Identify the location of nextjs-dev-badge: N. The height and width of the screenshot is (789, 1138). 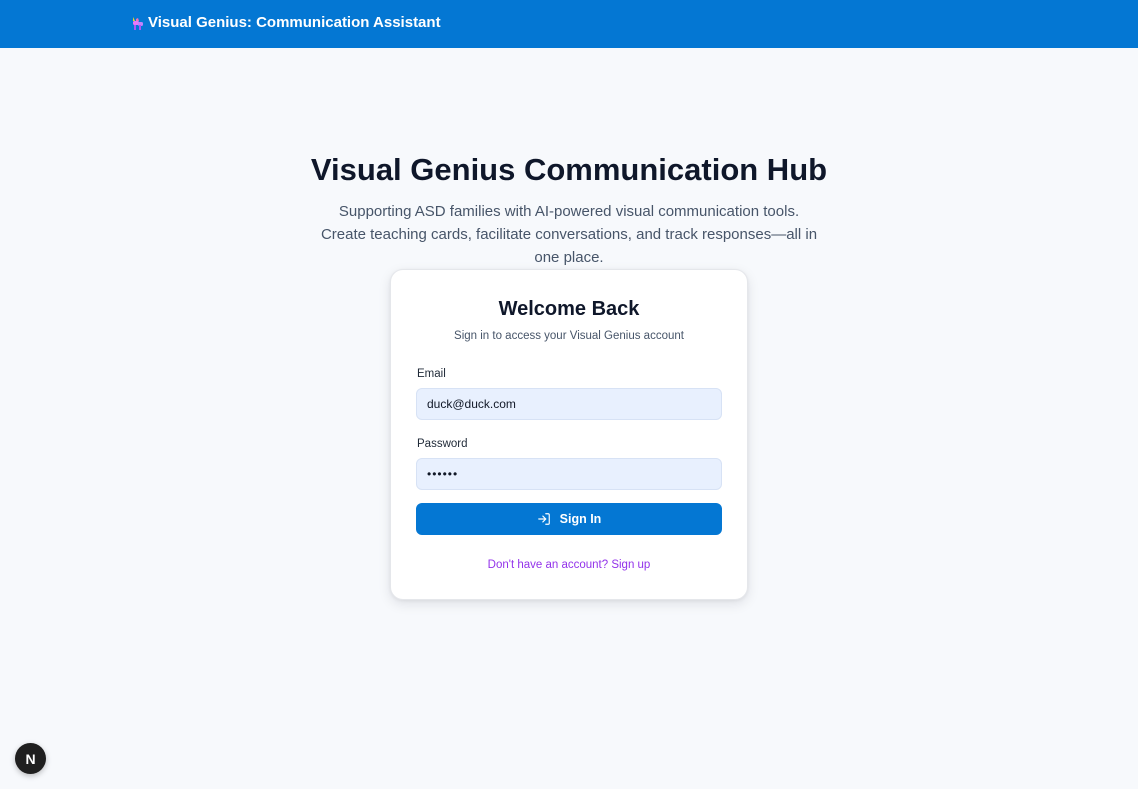
(30, 758).